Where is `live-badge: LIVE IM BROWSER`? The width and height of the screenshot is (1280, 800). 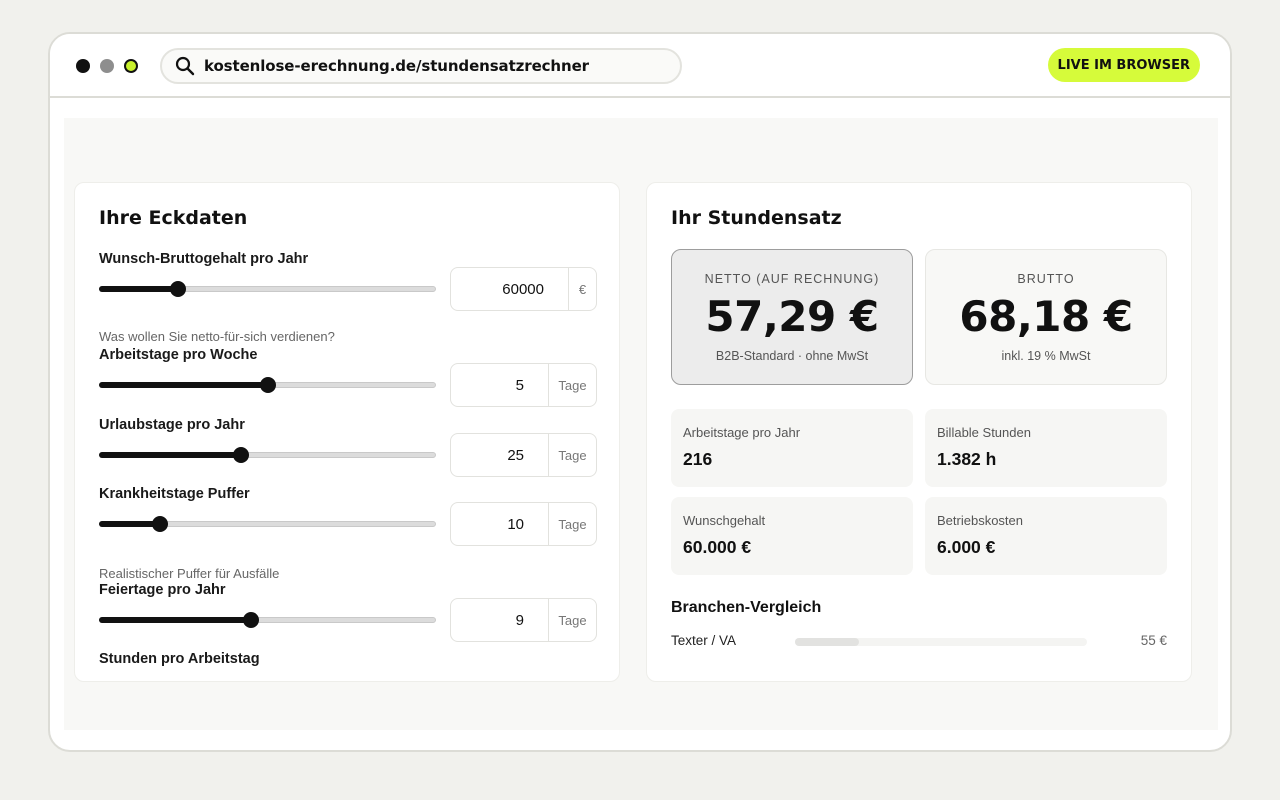
live-badge: LIVE IM BROWSER is located at coordinates (1123, 65).